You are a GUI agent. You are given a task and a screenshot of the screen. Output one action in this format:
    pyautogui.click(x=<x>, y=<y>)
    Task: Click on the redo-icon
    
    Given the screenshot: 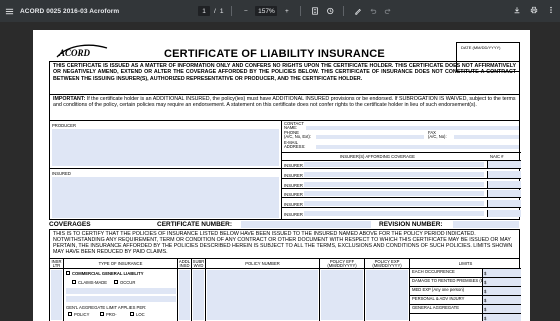 What is the action you would take?
    pyautogui.click(x=387, y=11)
    